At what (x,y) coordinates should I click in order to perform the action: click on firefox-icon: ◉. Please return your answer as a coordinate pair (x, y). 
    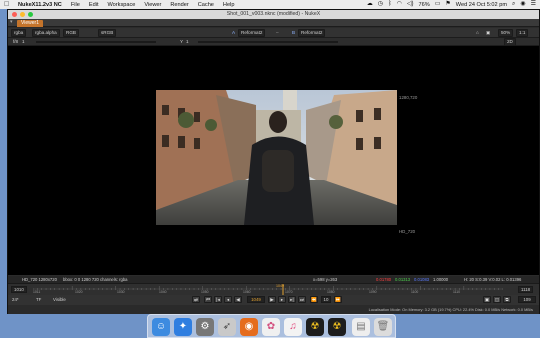
    Looking at the image, I should click on (249, 327).